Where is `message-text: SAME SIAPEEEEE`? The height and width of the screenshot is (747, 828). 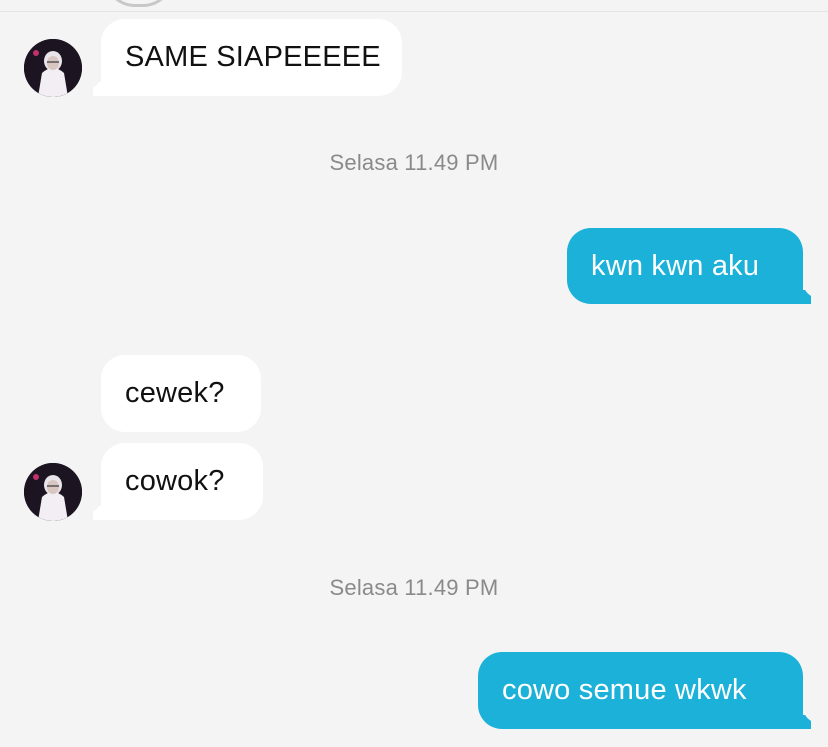 message-text: SAME SIAPEEEEE is located at coordinates (253, 57).